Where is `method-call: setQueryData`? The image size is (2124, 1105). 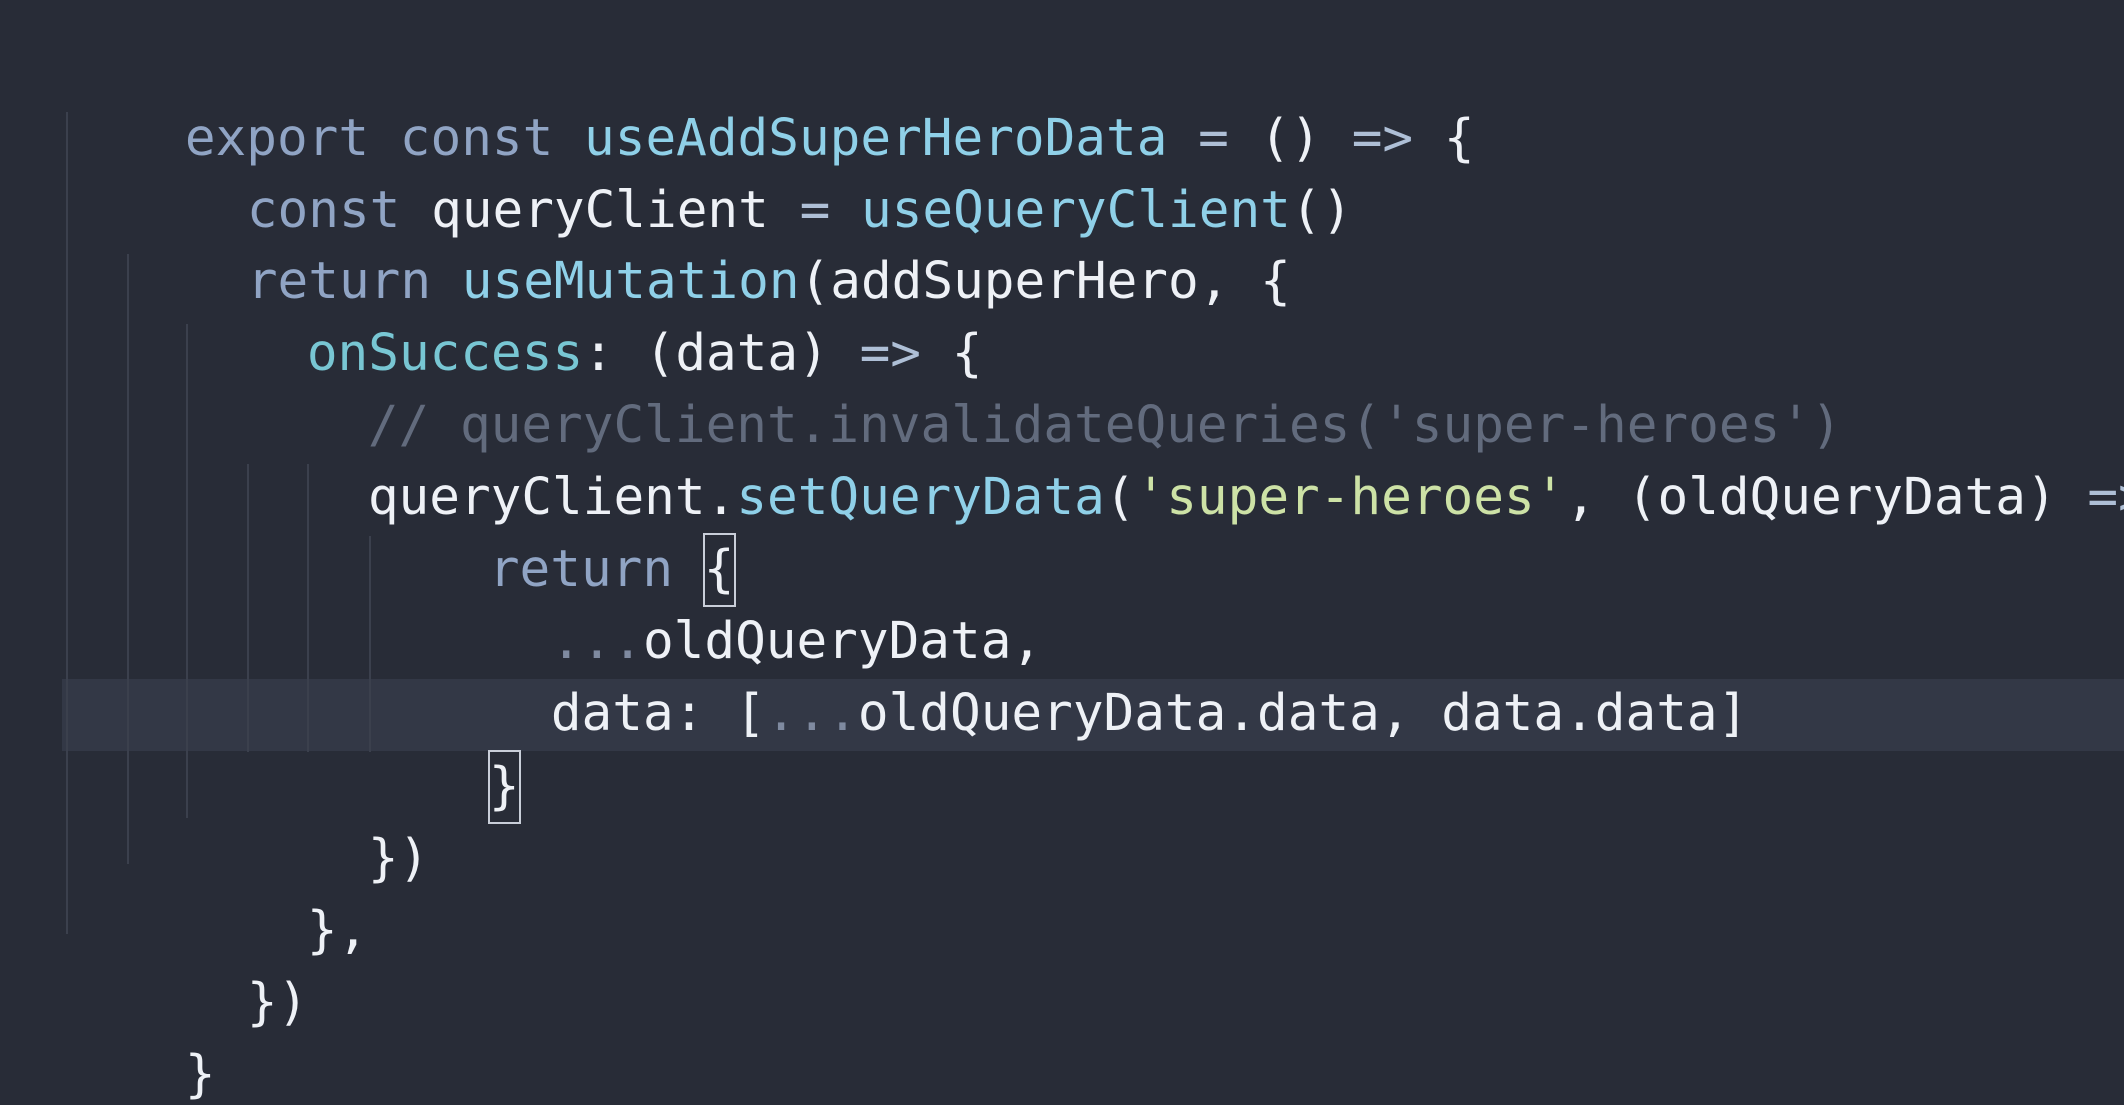 method-call: setQueryData is located at coordinates (920, 497).